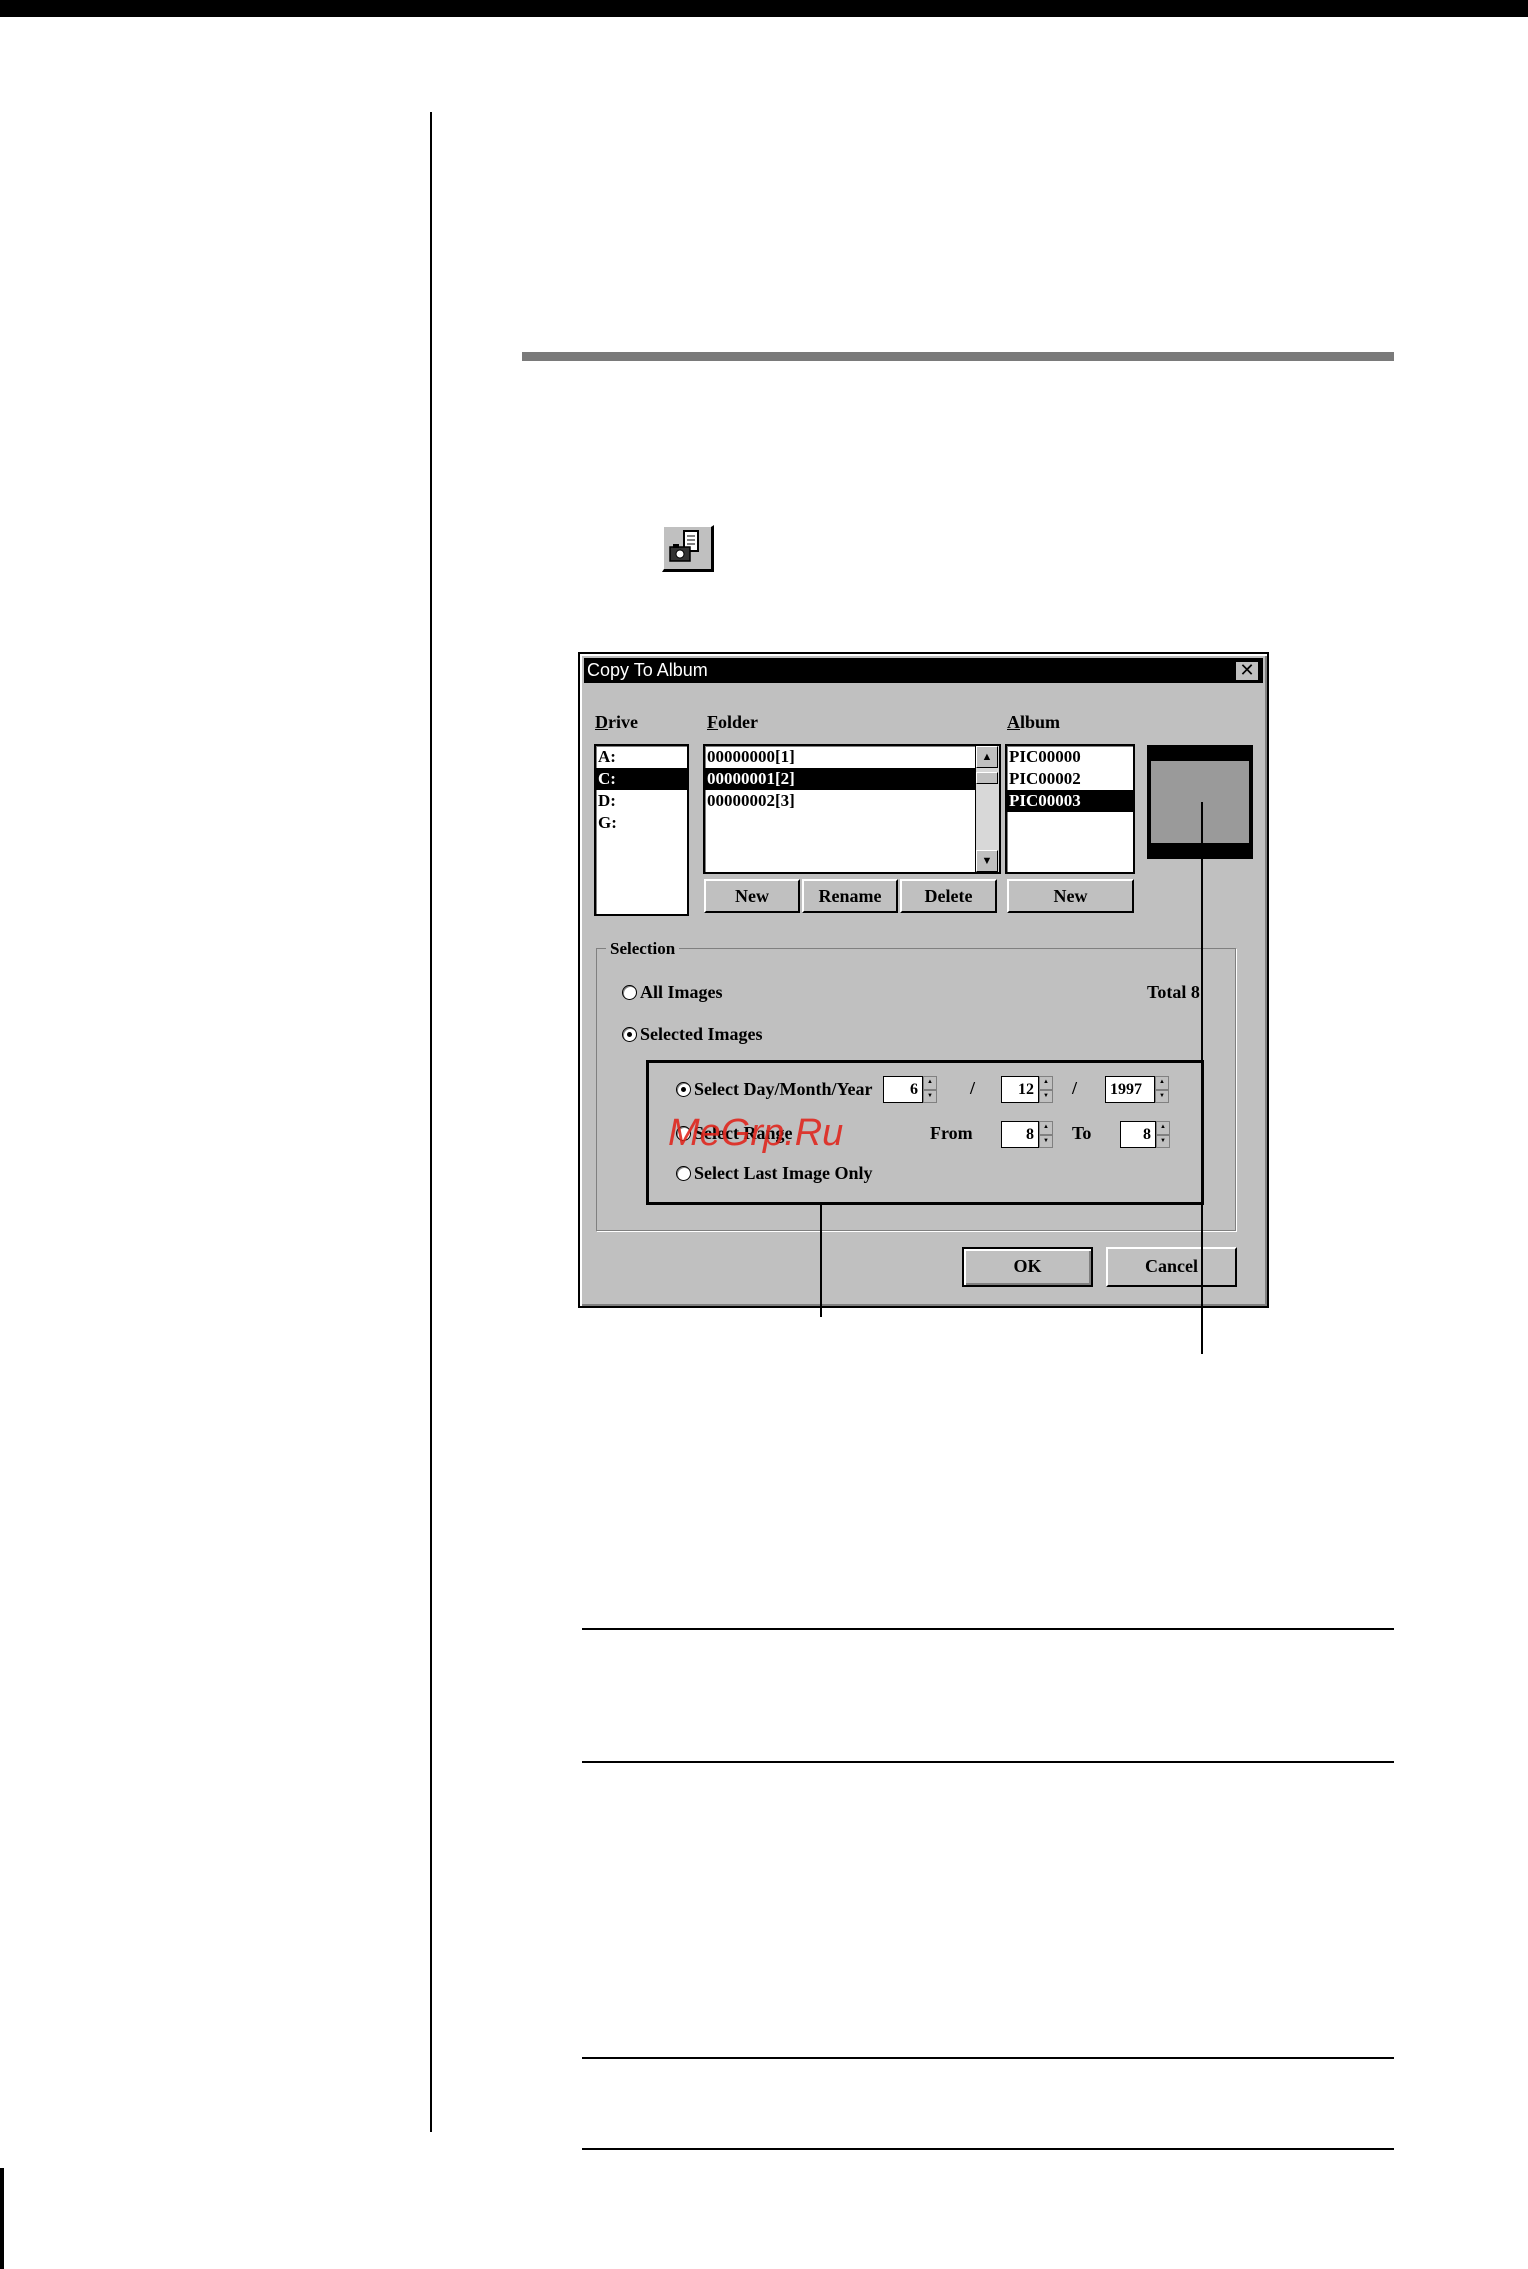 The width and height of the screenshot is (1528, 2269). Describe the element at coordinates (1070, 896) in the screenshot. I see `album-new-button: New` at that location.